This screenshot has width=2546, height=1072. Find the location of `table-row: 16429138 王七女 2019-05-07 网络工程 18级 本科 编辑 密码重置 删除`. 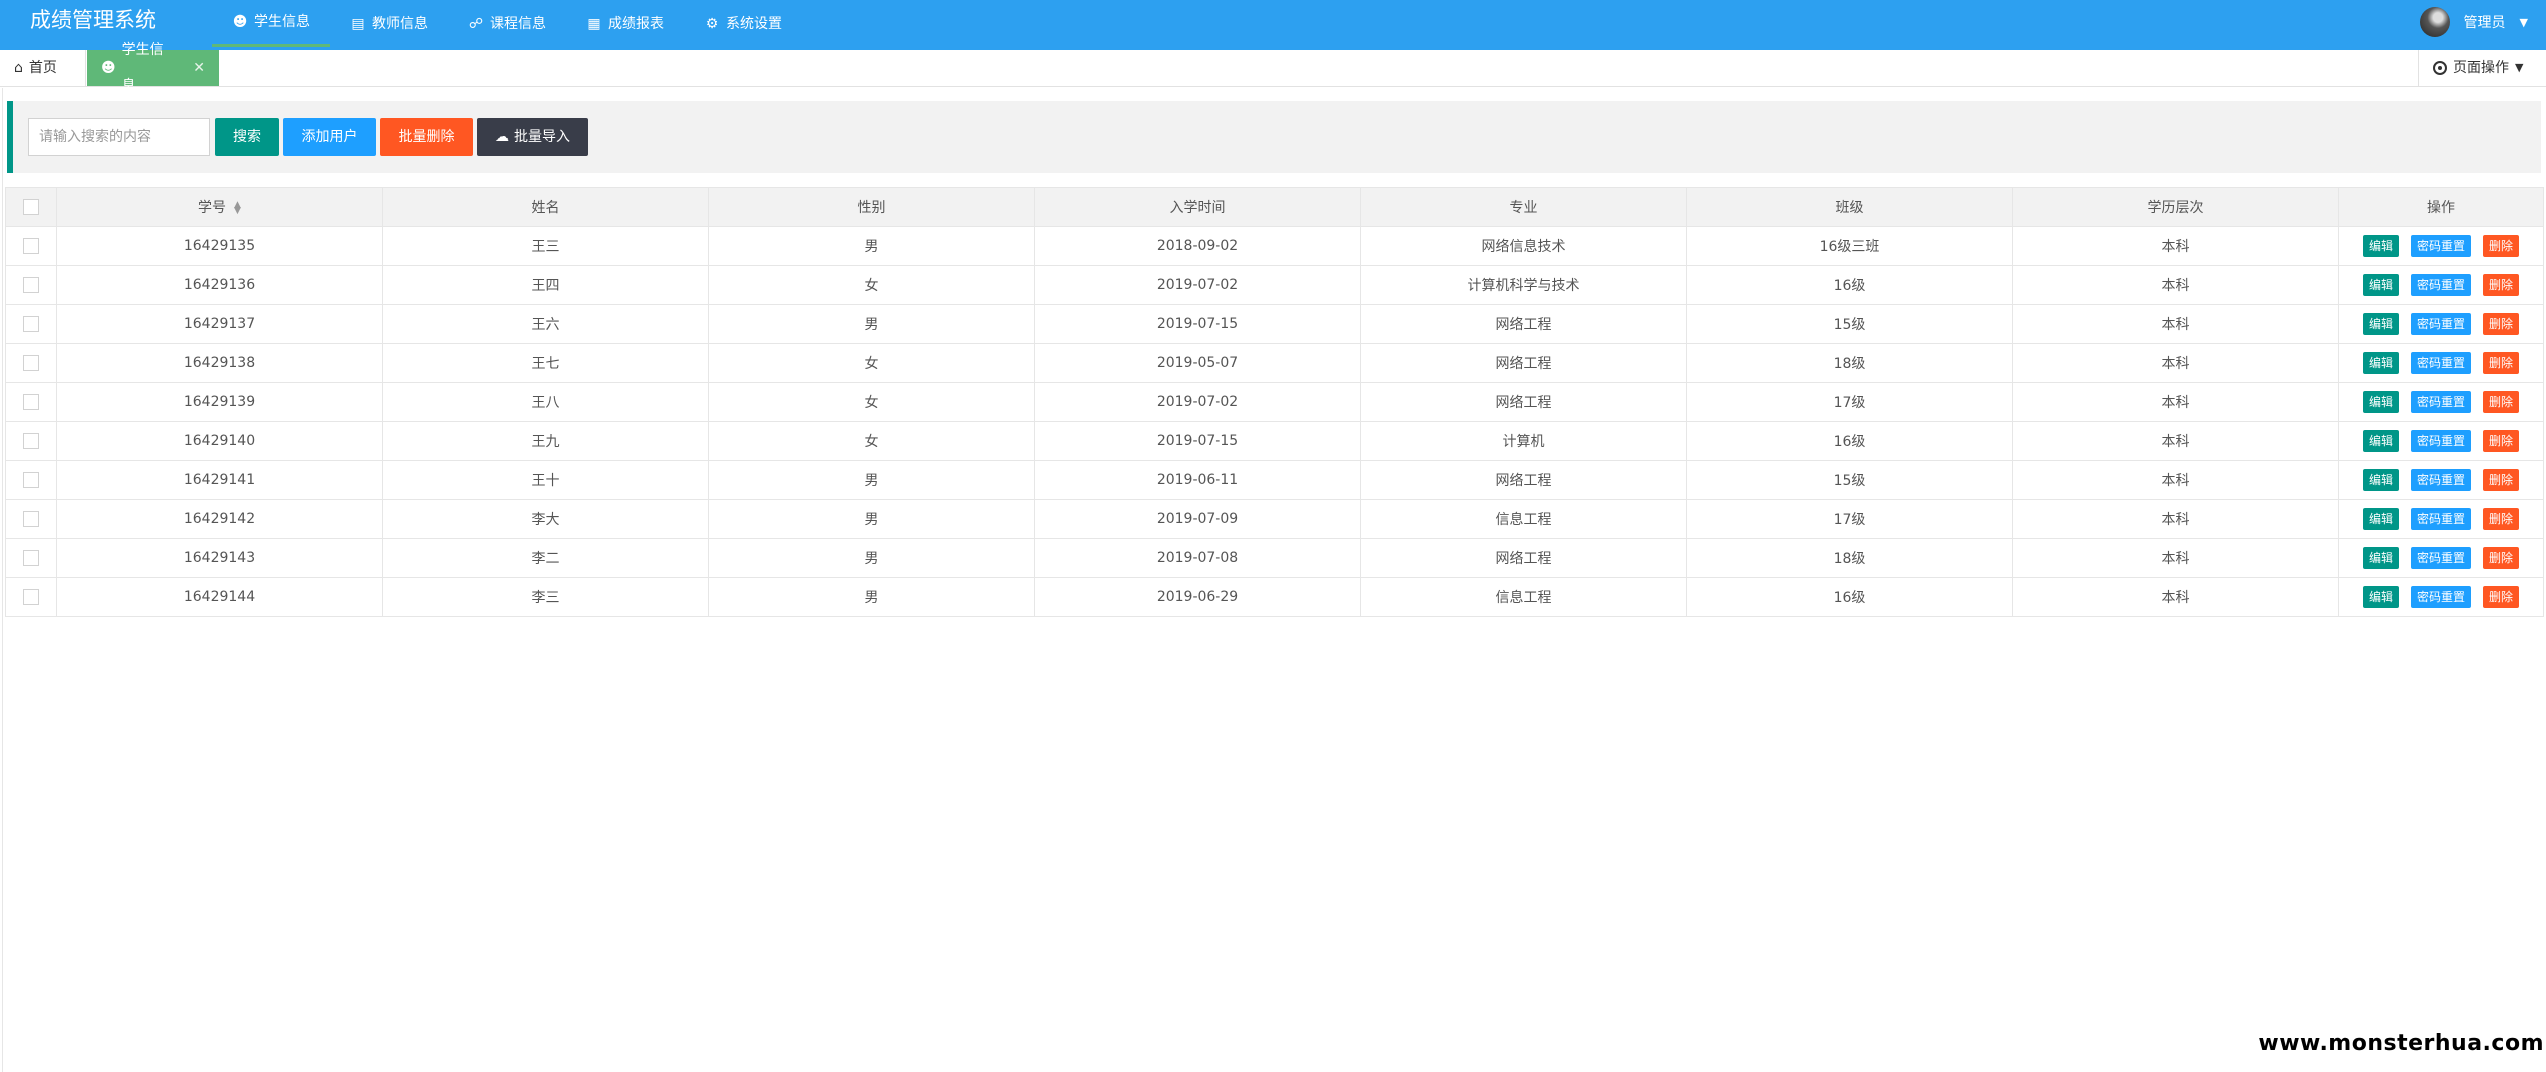

table-row: 16429138 王七女 2019-05-07 网络工程 18级 本科 编辑 密码重置 删除 is located at coordinates (1274, 363).